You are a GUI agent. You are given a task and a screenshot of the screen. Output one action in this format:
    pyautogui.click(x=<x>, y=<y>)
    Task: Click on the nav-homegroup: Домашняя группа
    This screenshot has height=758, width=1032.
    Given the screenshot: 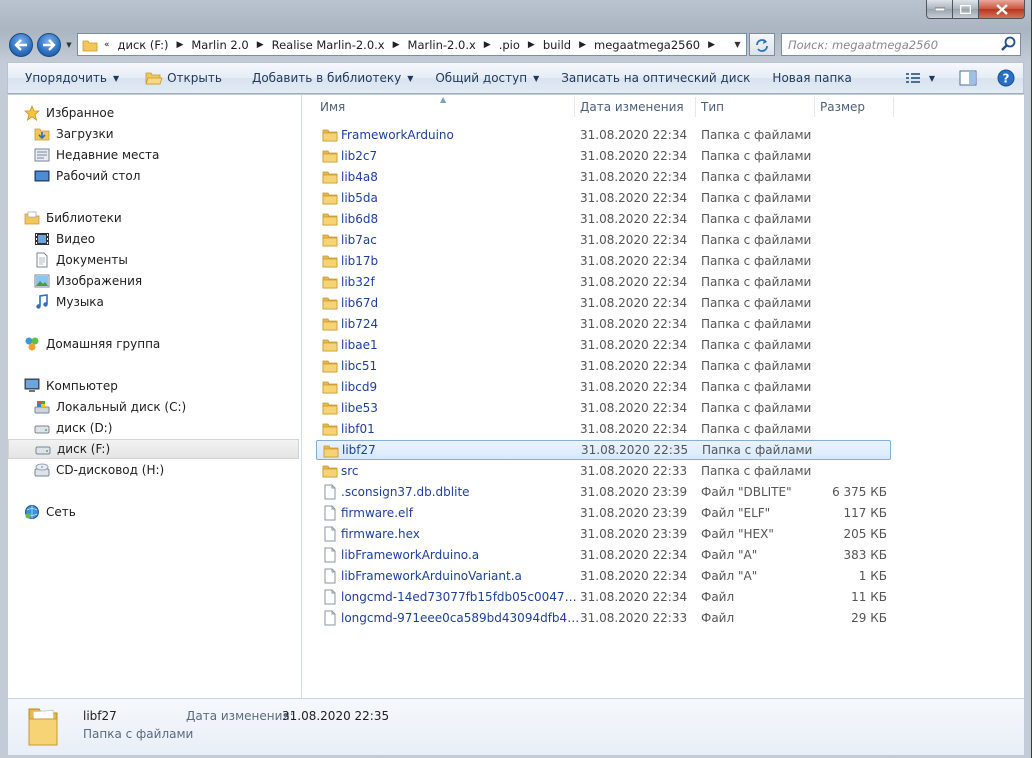 What is the action you would take?
    pyautogui.click(x=169, y=344)
    